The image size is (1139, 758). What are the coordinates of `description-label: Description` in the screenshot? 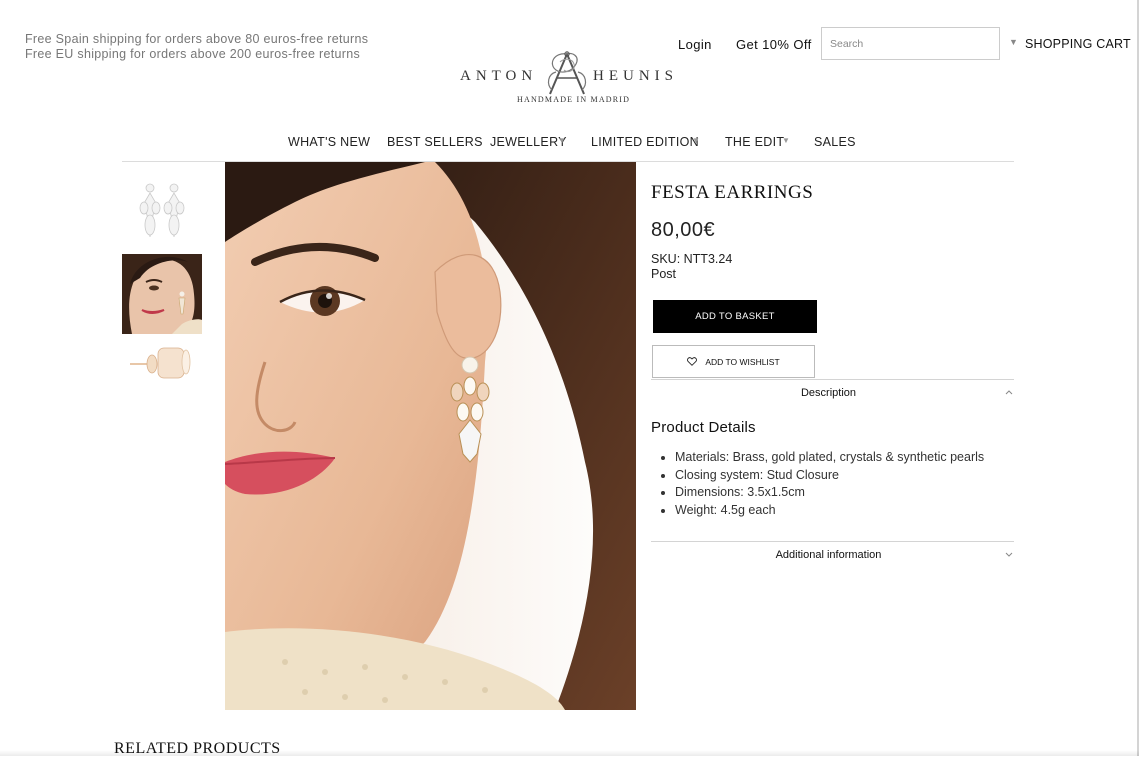 It's located at (828, 393).